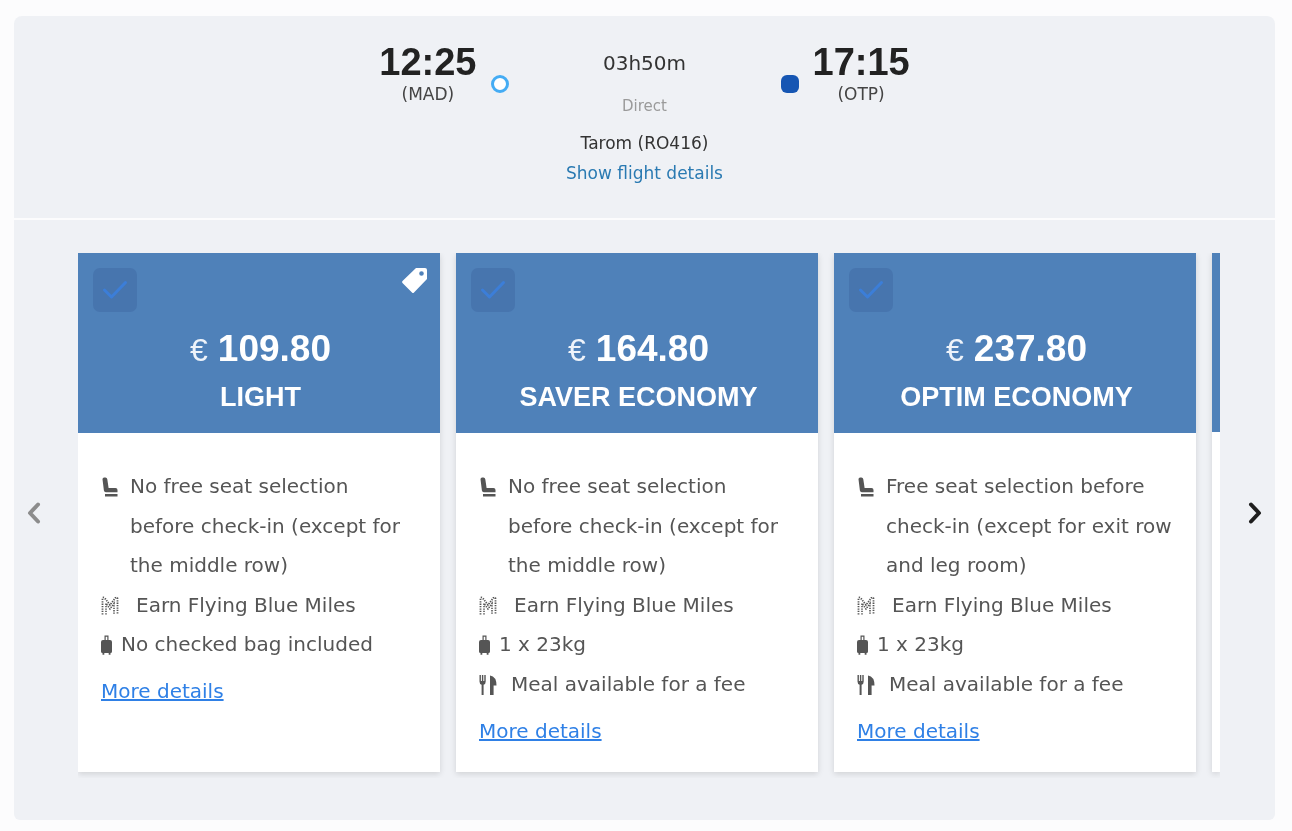 This screenshot has height=831, width=1292. What do you see at coordinates (34, 512) in the screenshot?
I see `chevron-left-icon` at bounding box center [34, 512].